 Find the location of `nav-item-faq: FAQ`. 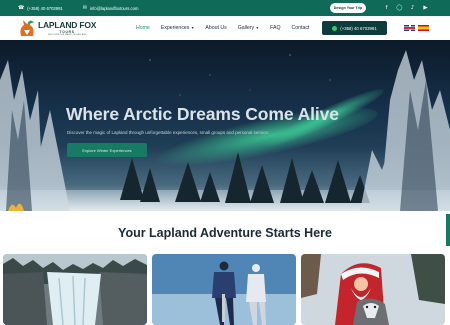

nav-item-faq: FAQ is located at coordinates (275, 28).